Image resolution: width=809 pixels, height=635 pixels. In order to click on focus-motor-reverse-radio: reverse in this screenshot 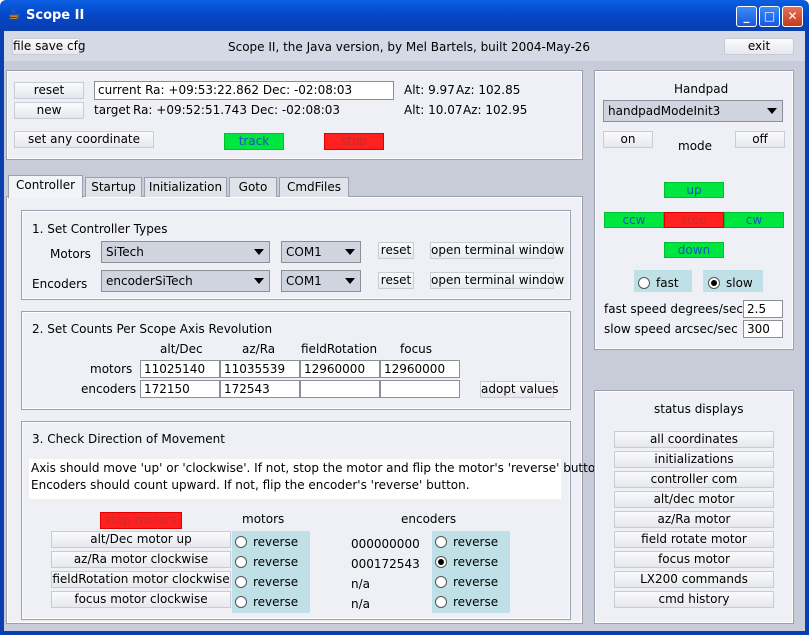, I will do `click(266, 602)`.